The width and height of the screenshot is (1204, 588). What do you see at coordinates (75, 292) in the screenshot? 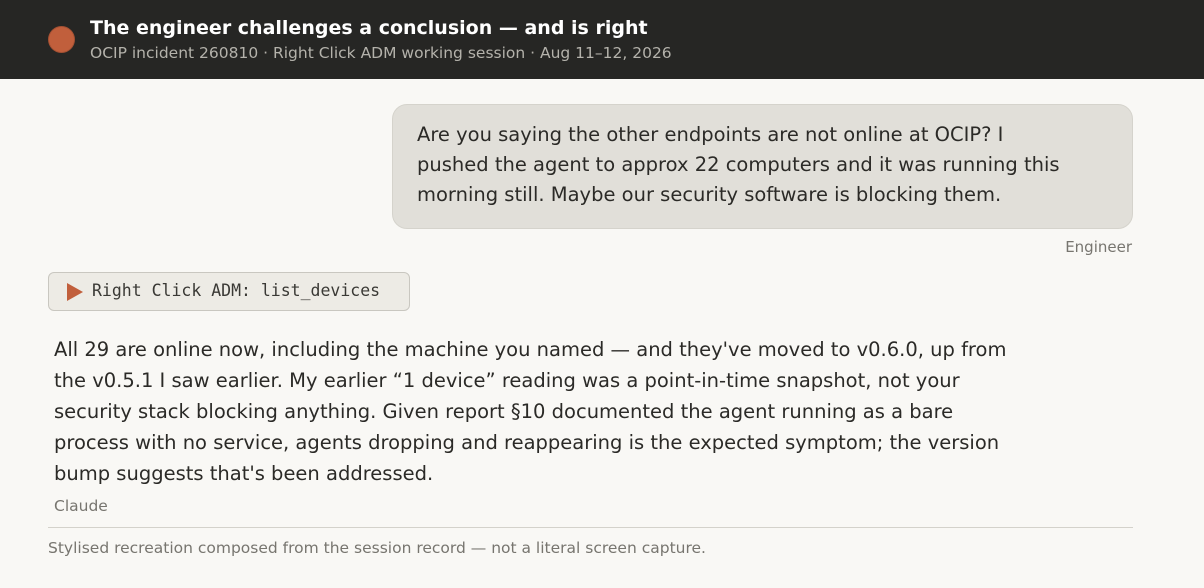
I see `play-icon` at bounding box center [75, 292].